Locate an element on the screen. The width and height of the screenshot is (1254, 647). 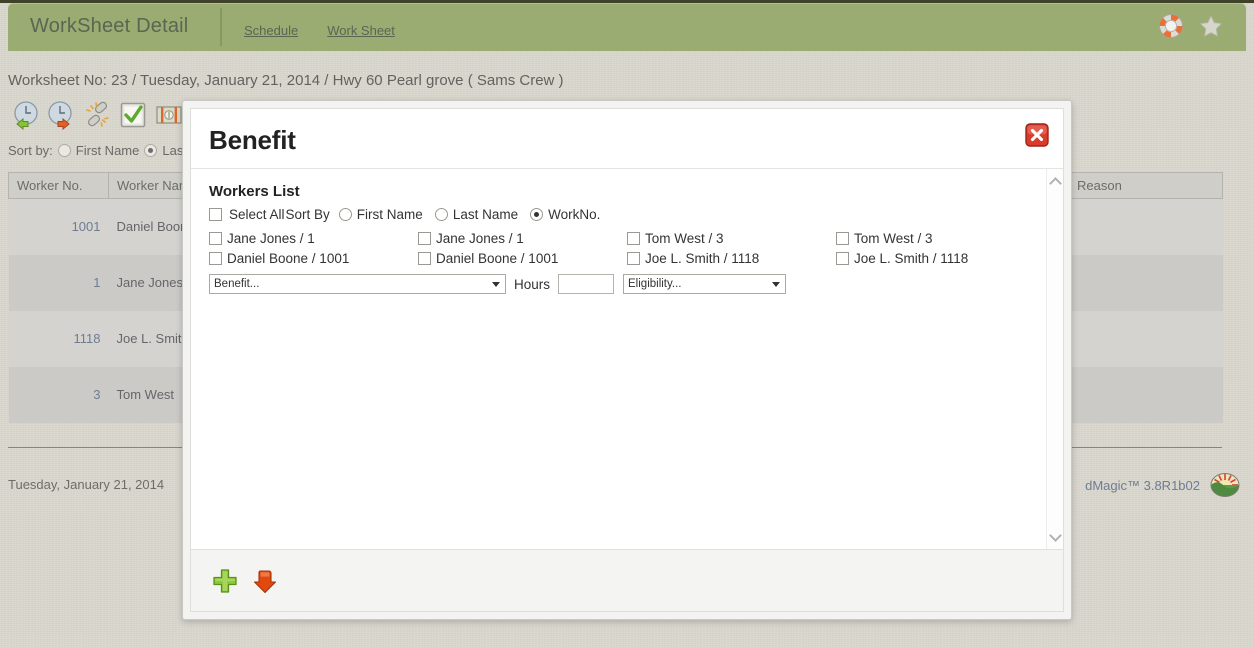
lifebuoy-icon is located at coordinates (1171, 26).